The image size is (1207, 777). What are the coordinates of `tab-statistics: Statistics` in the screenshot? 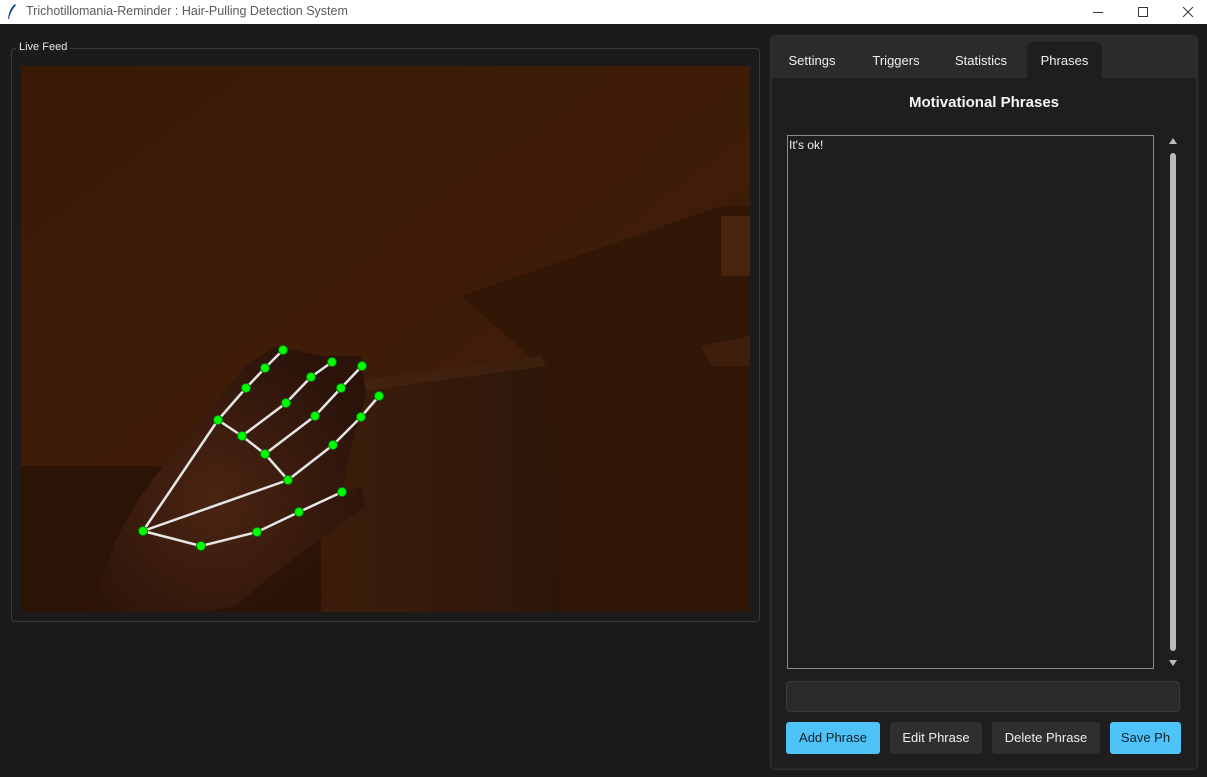 It's located at (981, 60).